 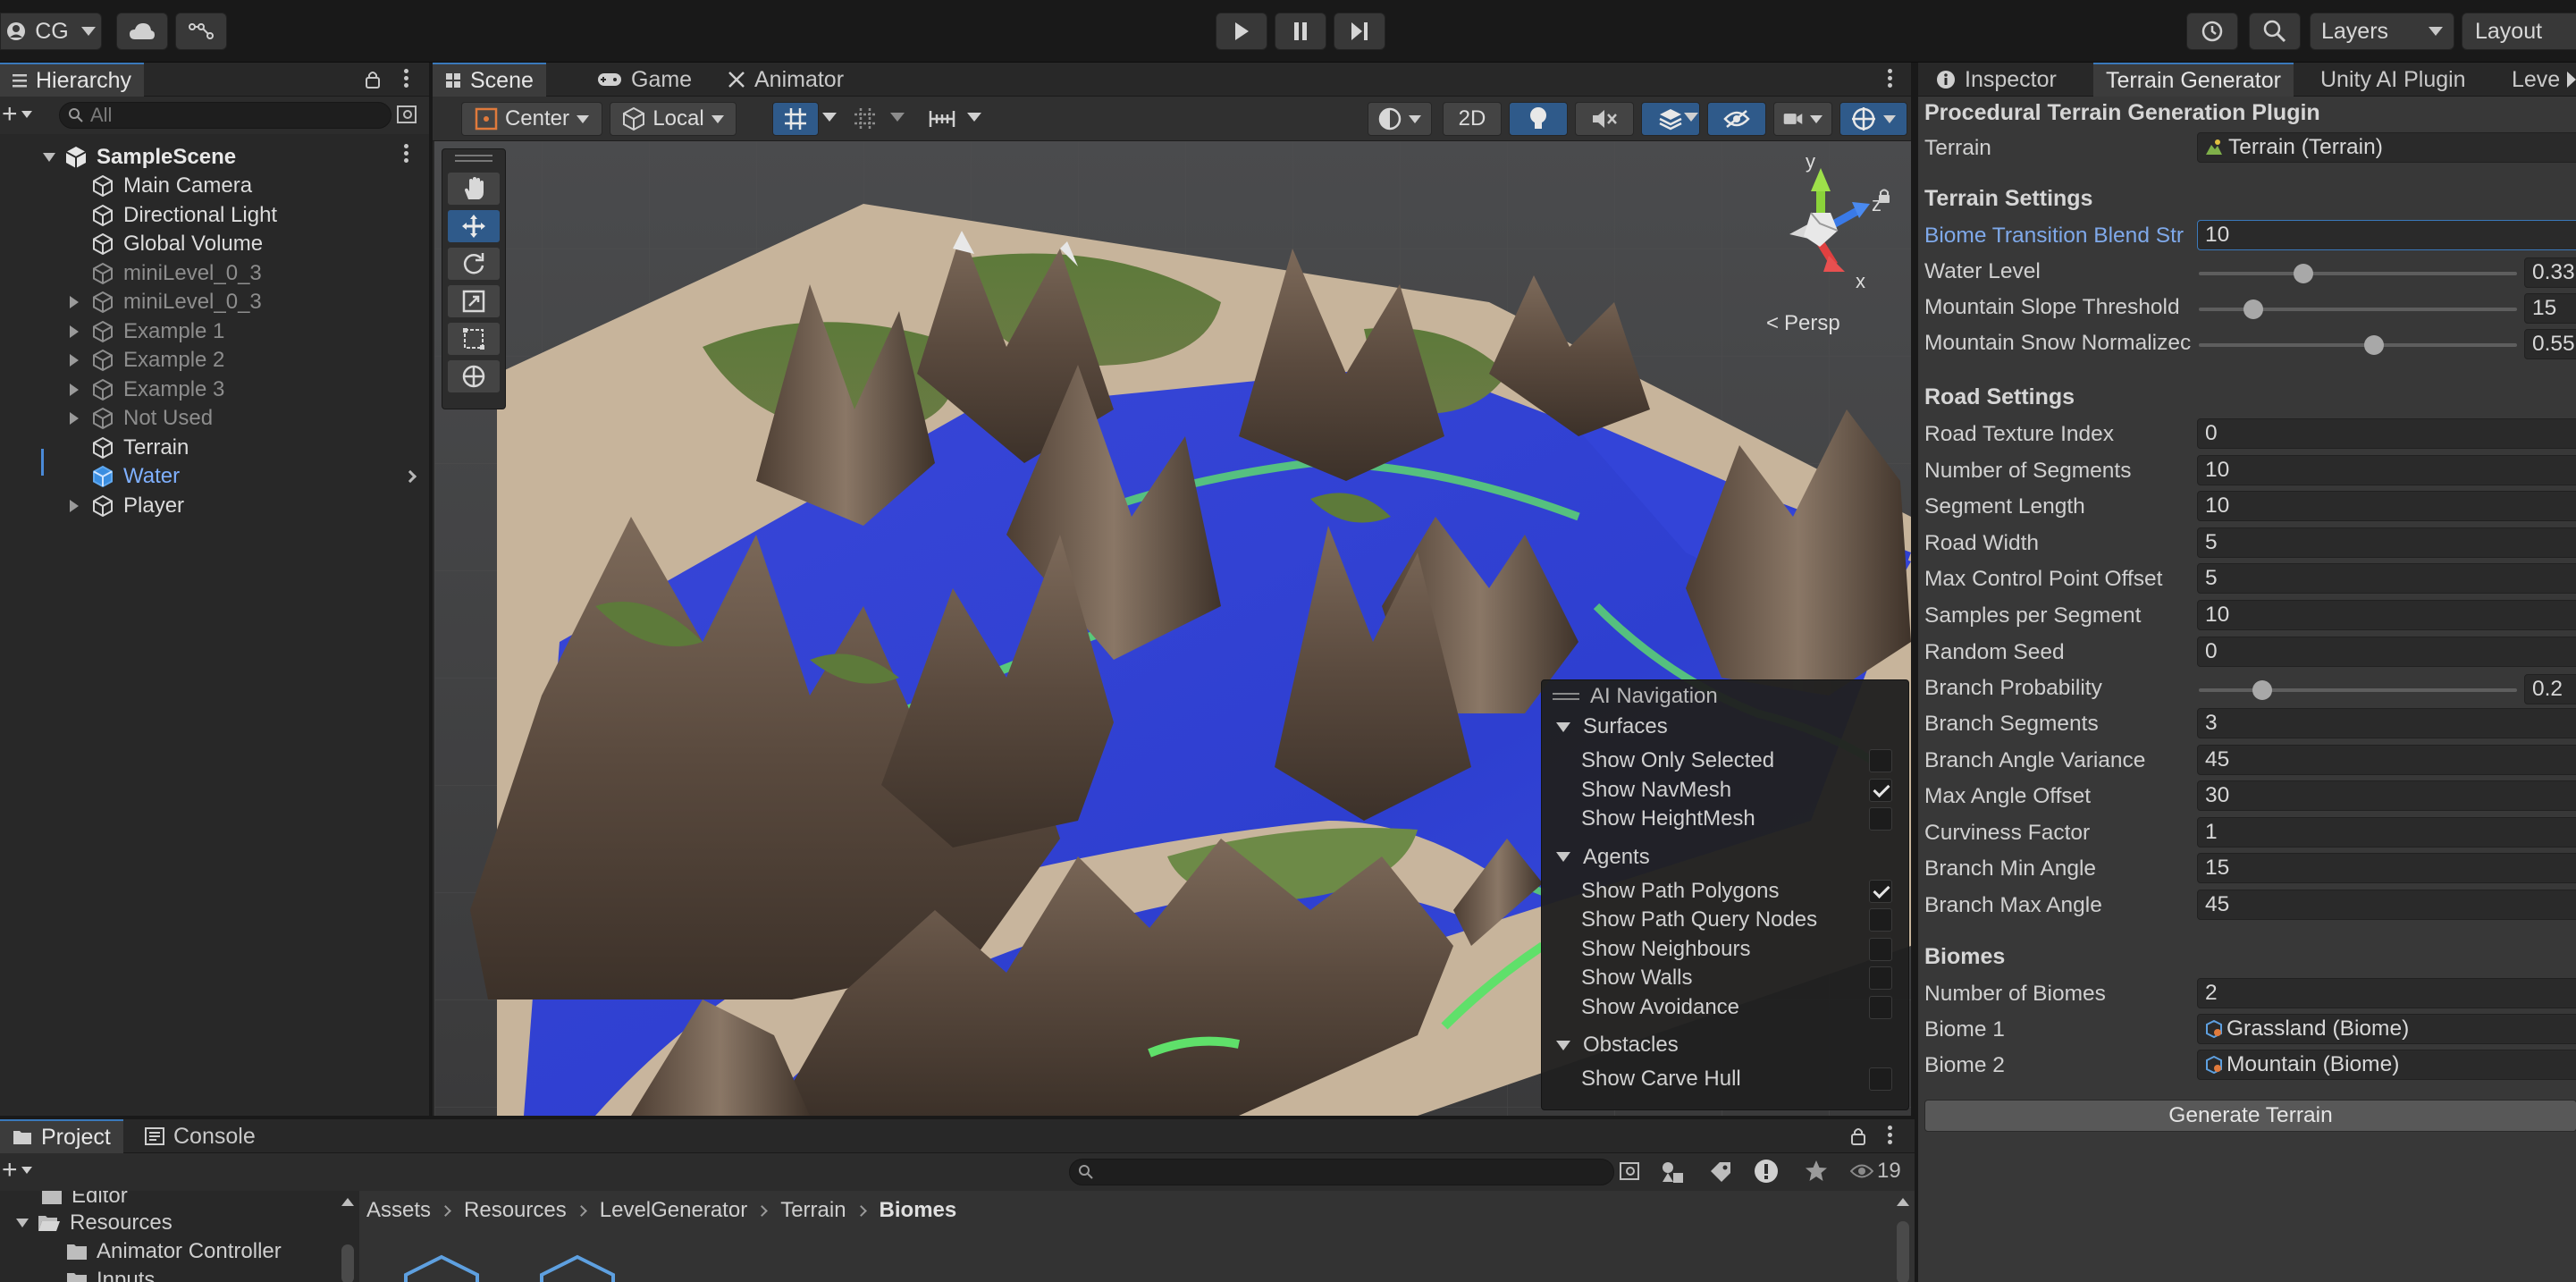 What do you see at coordinates (1566, 696) in the screenshot?
I see `drag-handle-icon` at bounding box center [1566, 696].